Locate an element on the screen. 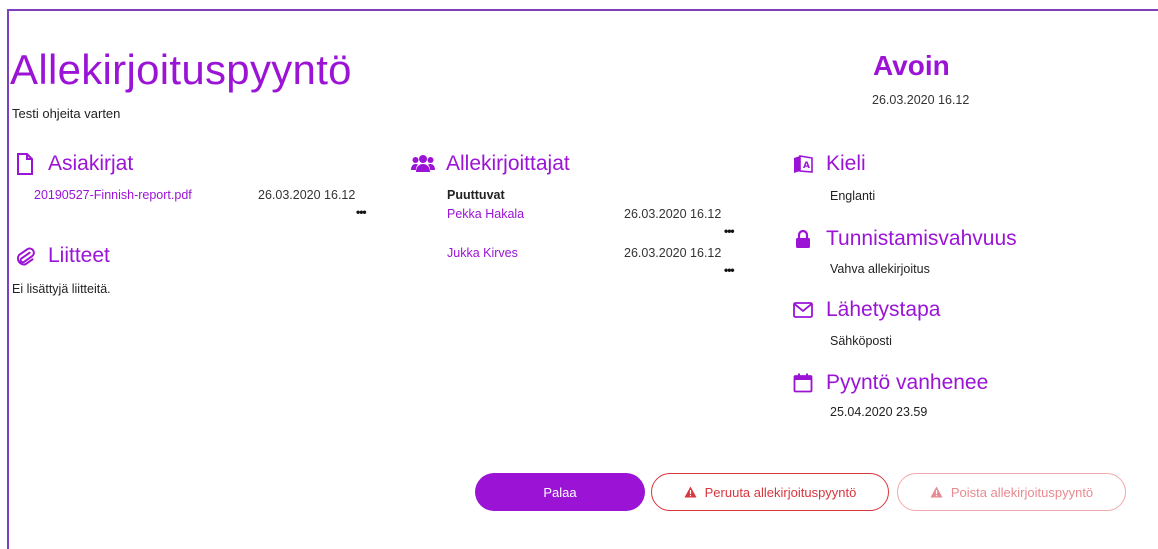 This screenshot has height=549, width=1158. page-subtitle: Testi ohjeita varten is located at coordinates (66, 113).